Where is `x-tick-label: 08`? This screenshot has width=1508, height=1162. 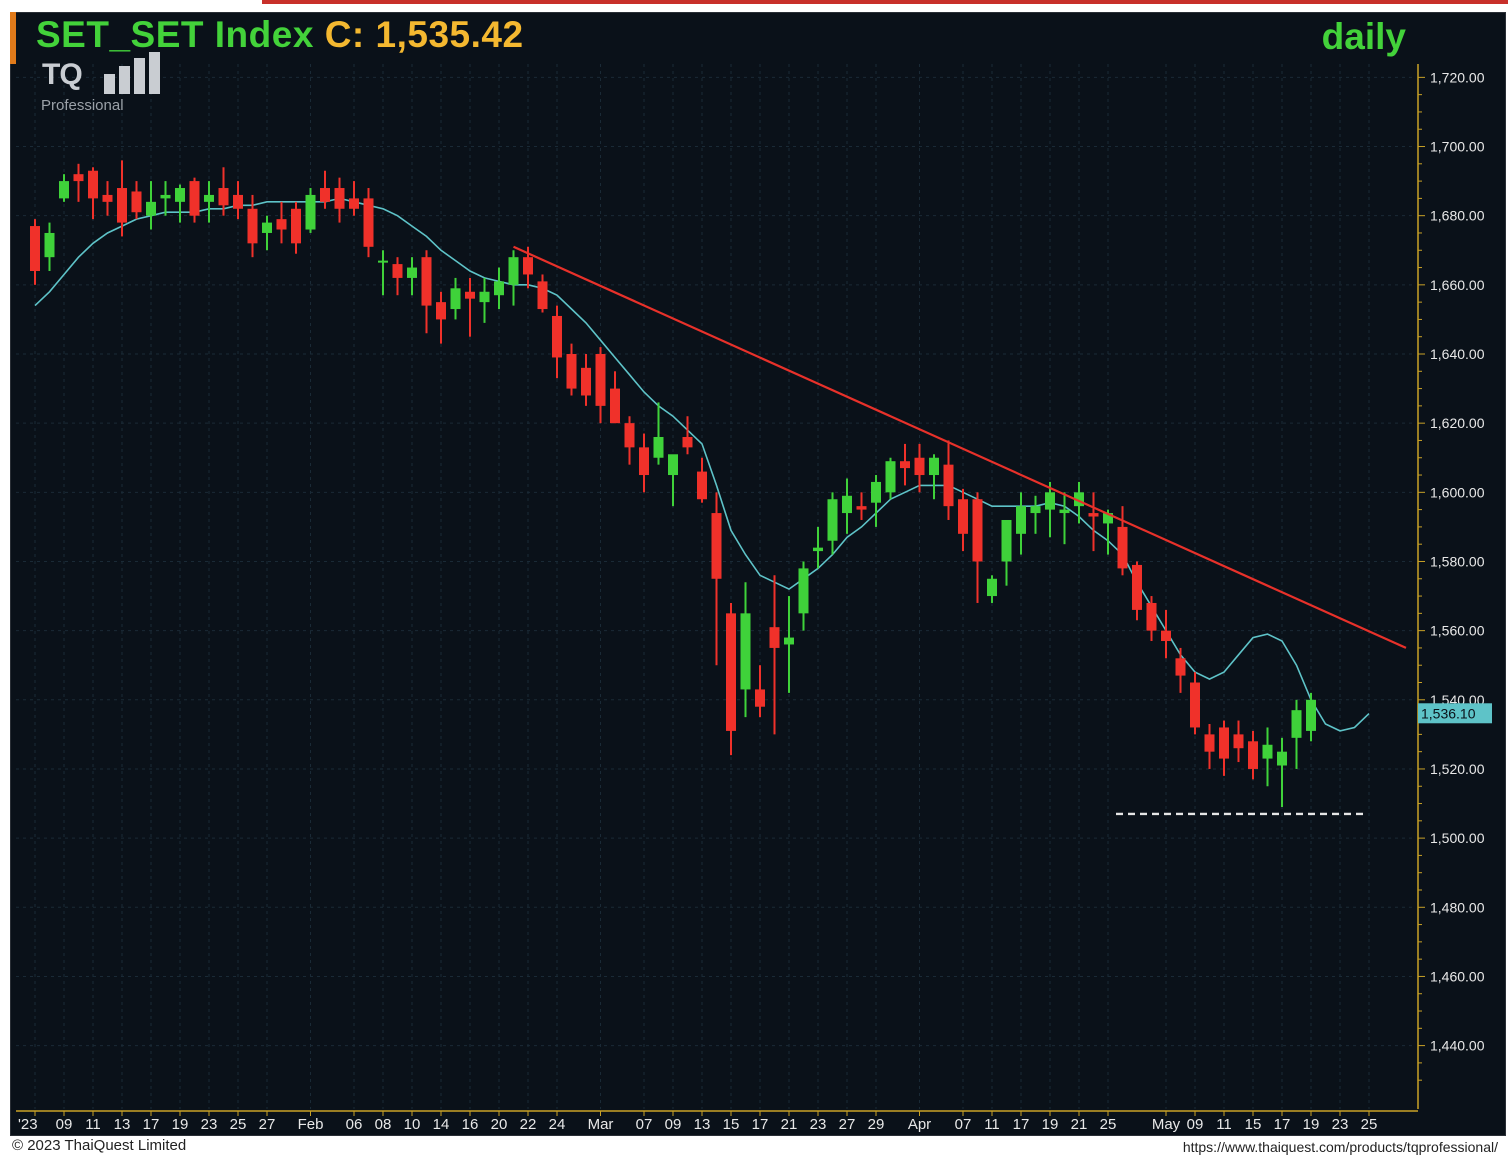
x-tick-label: 08 is located at coordinates (383, 1124).